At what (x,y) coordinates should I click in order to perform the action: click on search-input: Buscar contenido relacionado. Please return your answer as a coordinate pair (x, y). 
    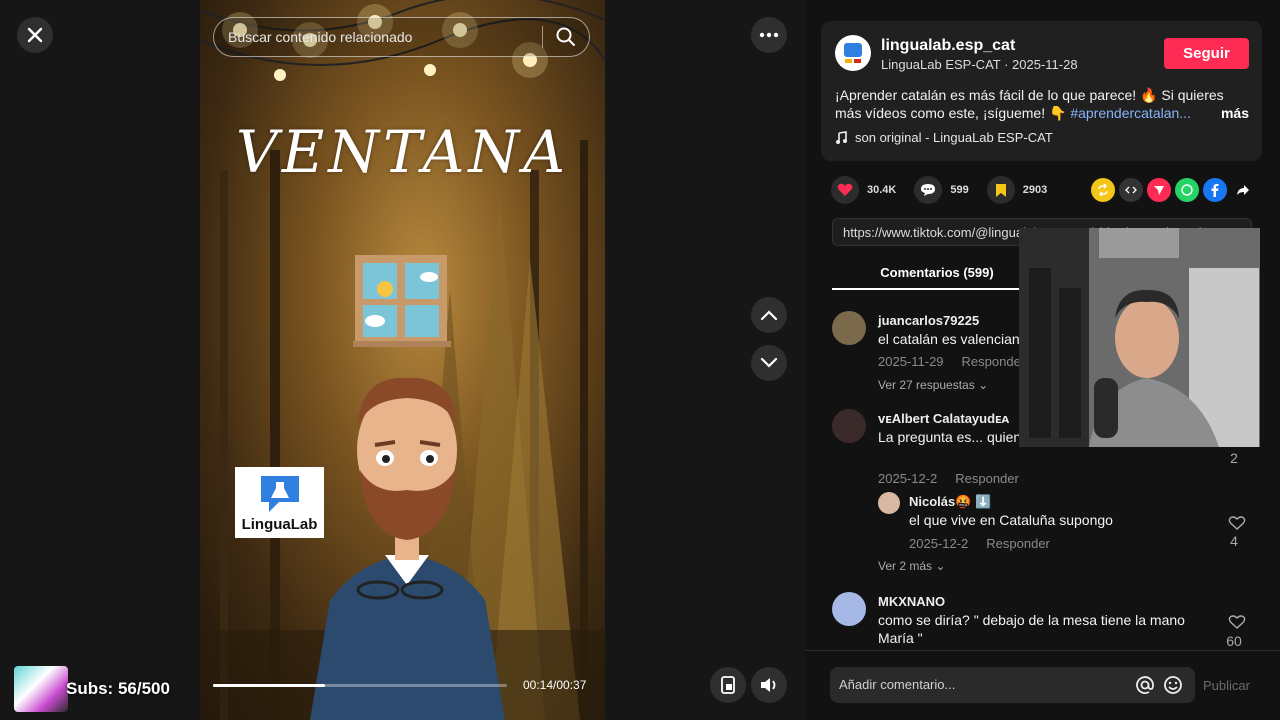
    Looking at the image, I should click on (385, 37).